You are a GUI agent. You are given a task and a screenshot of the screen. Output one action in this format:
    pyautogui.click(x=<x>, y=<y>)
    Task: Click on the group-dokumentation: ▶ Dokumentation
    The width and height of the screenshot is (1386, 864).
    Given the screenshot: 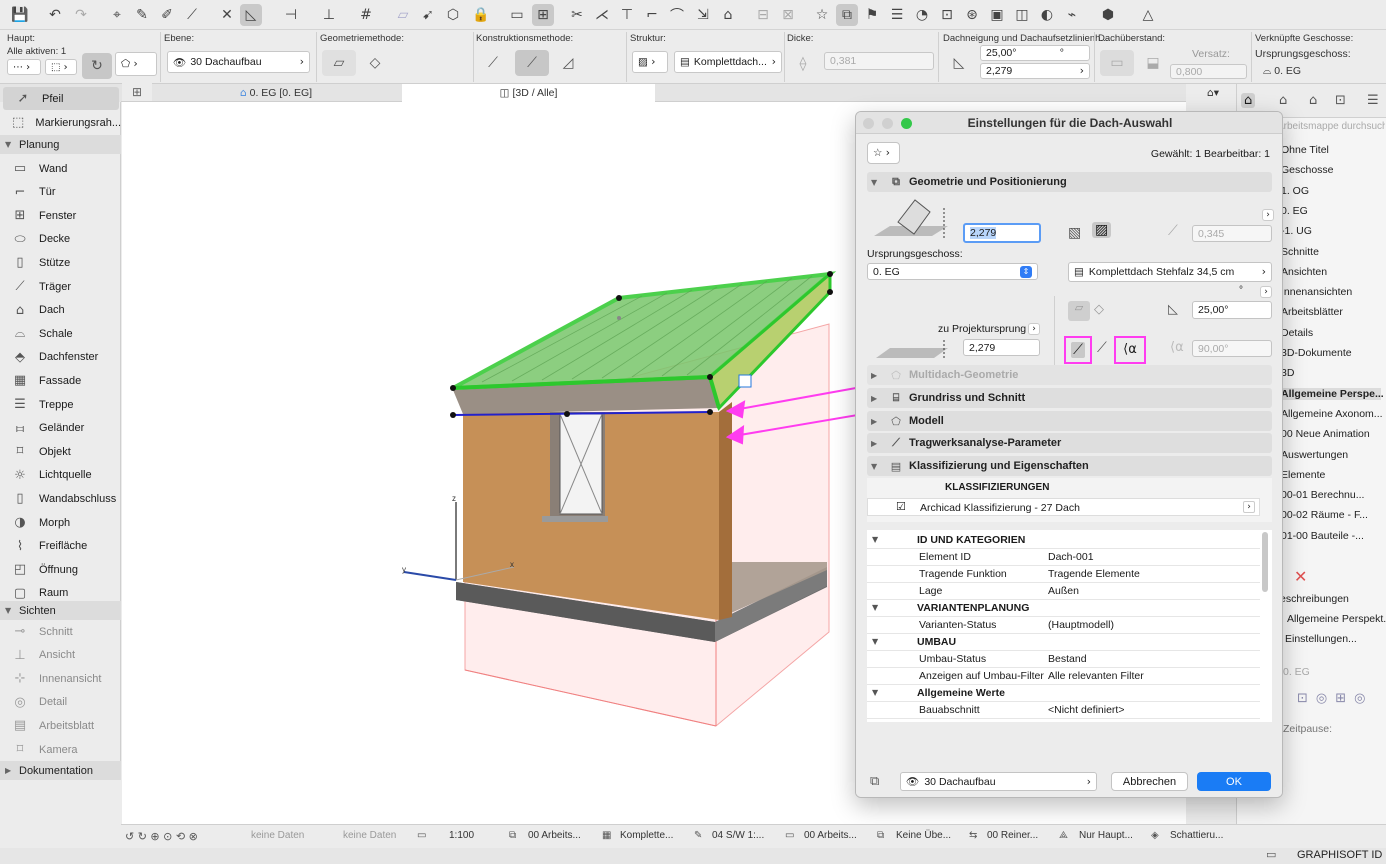 What is the action you would take?
    pyautogui.click(x=60, y=770)
    